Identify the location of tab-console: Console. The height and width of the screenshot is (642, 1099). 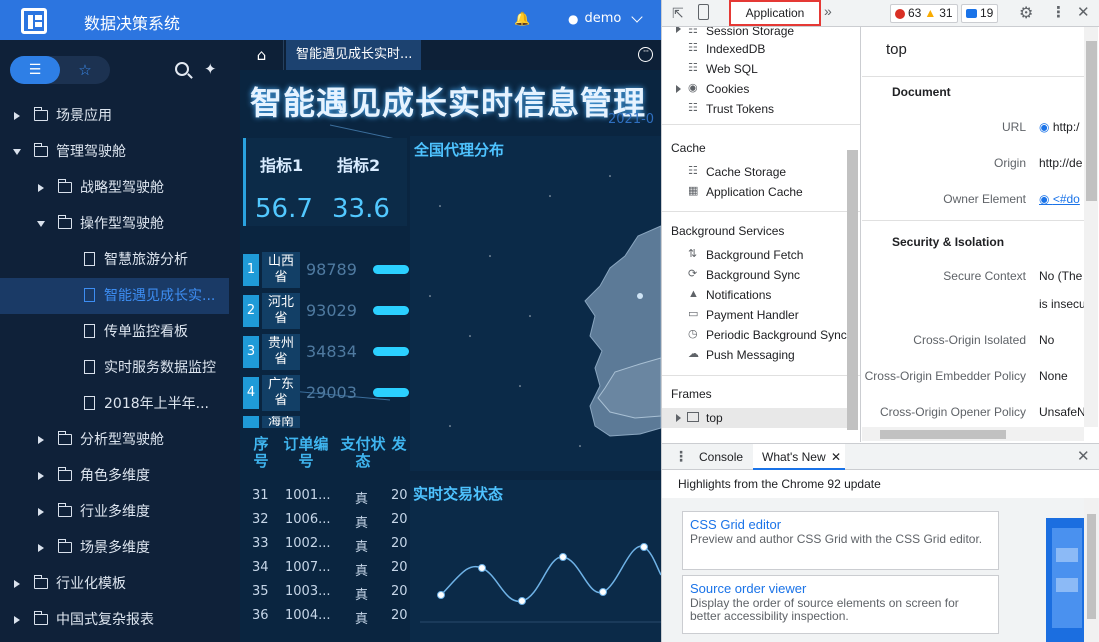
(721, 457).